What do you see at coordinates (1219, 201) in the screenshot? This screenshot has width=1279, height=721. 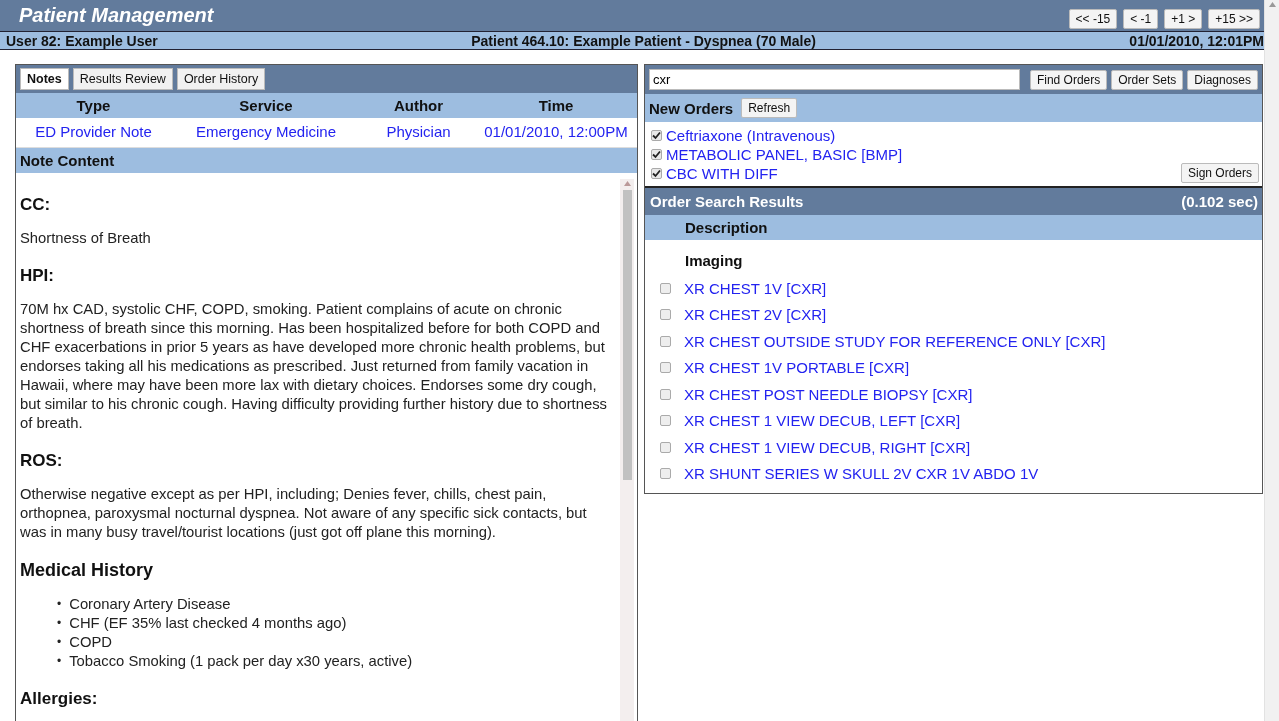 I see `timing-label: (0.102 sec)` at bounding box center [1219, 201].